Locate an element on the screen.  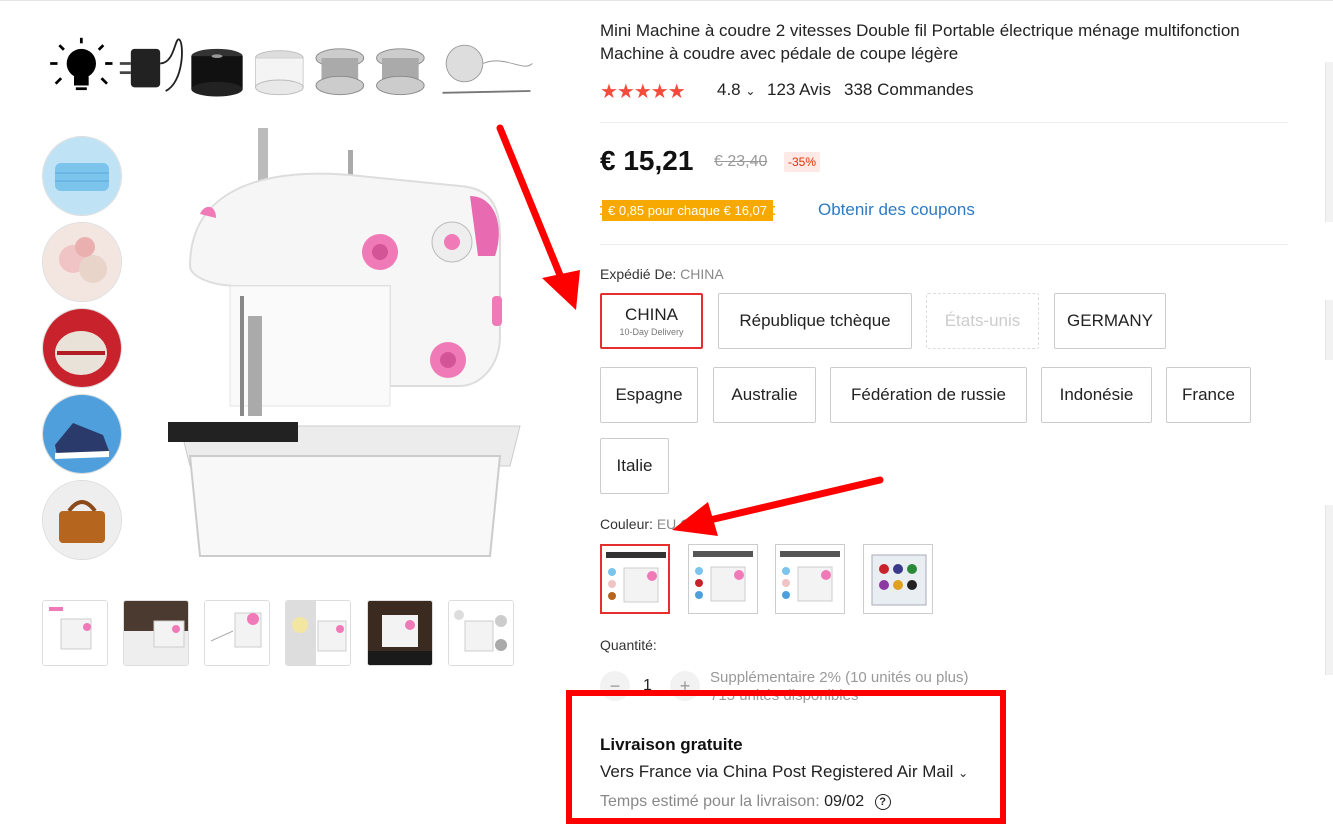
ship-from-label: Expédié De: CHINA is located at coordinates (662, 274).